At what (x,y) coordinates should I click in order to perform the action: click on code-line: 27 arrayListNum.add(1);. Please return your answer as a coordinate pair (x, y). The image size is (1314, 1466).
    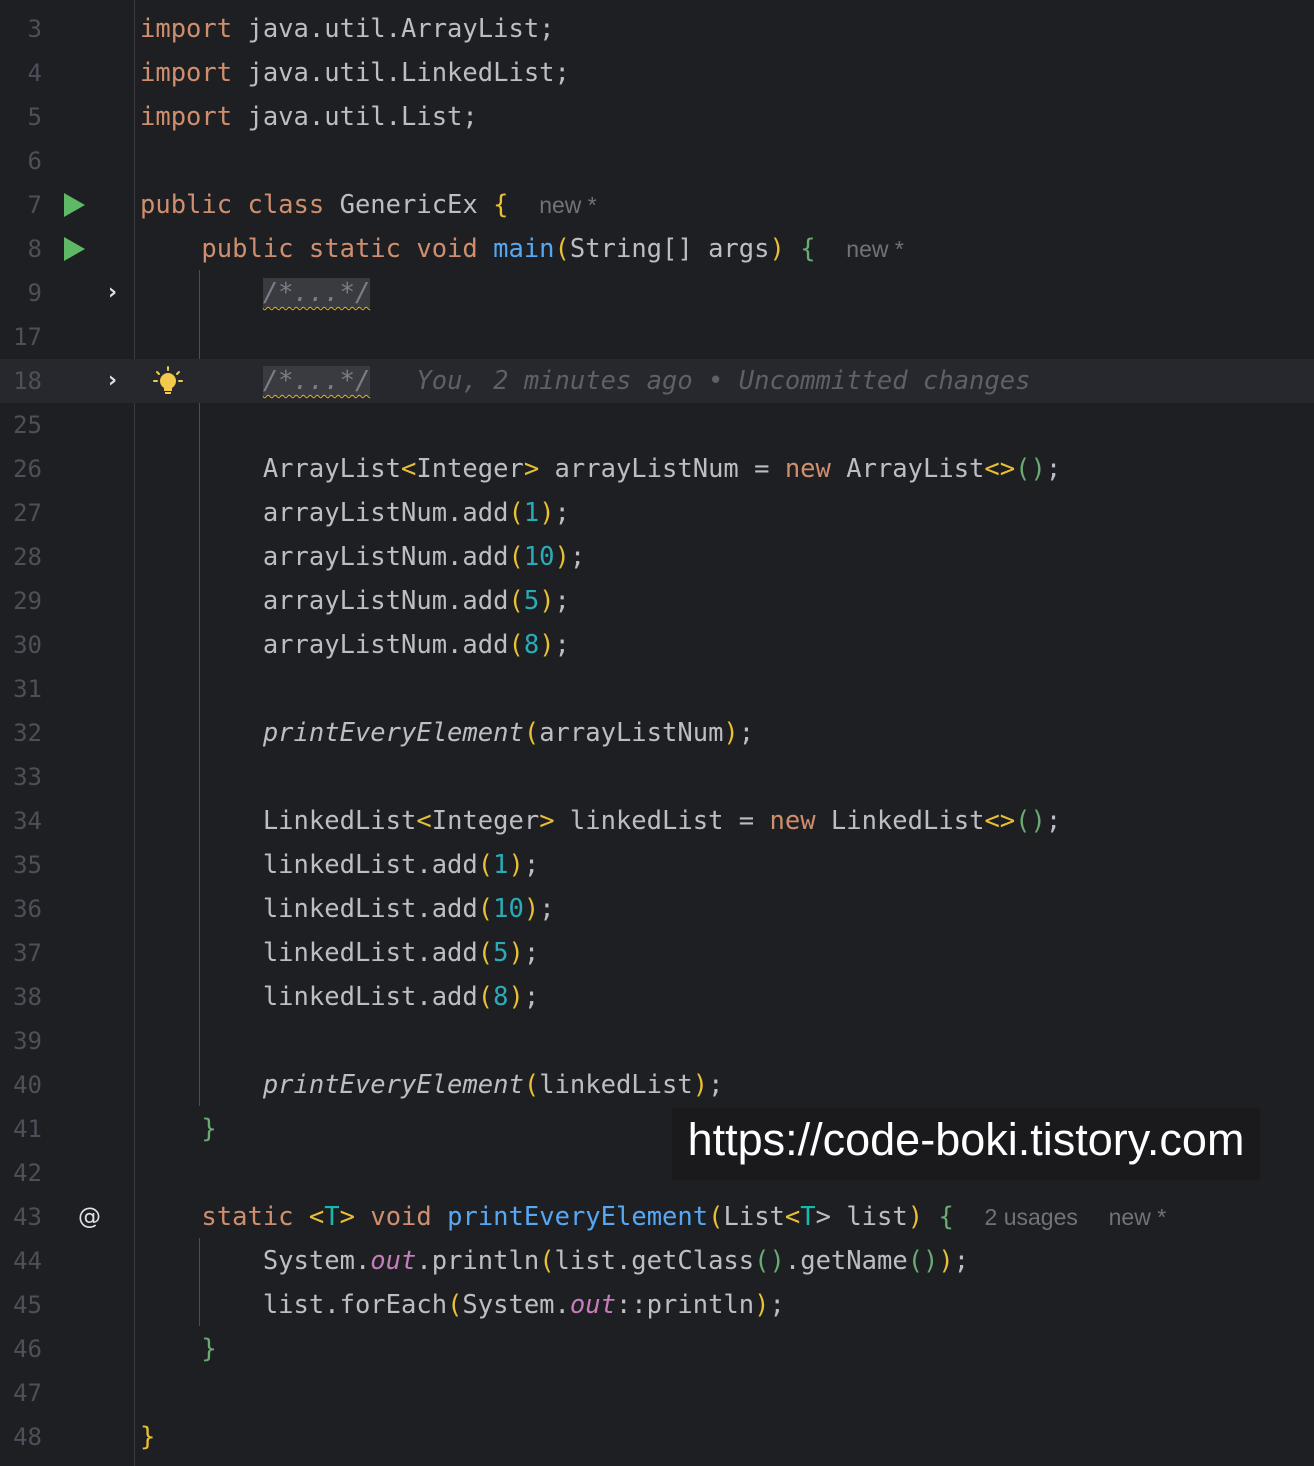
    Looking at the image, I should click on (657, 513).